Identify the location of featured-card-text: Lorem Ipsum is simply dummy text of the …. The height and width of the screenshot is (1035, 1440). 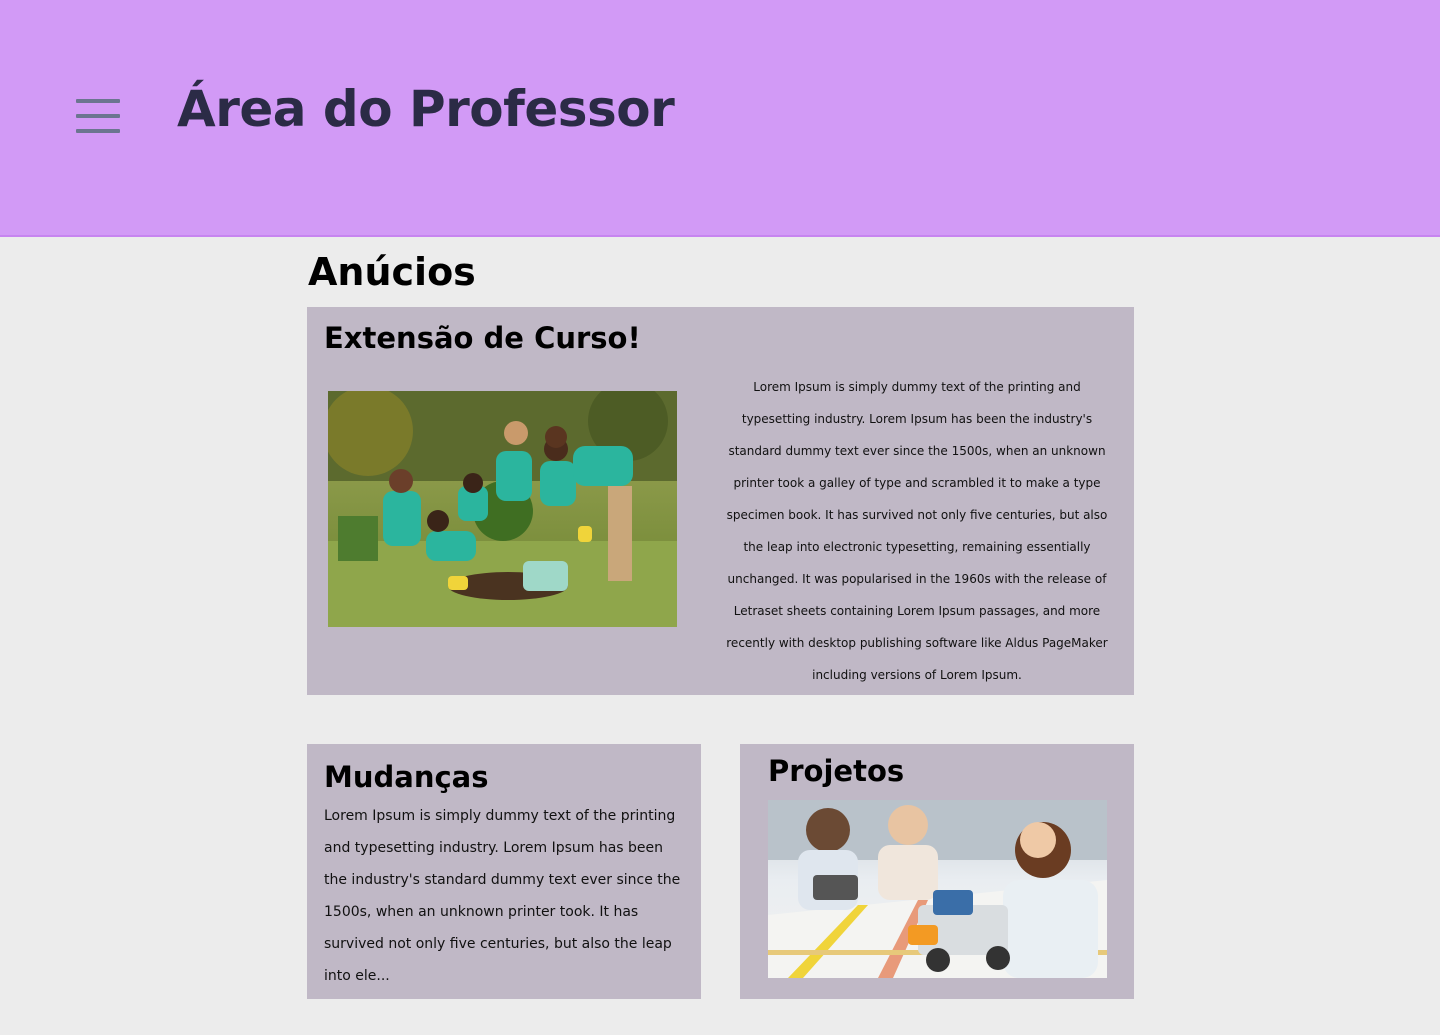
(917, 531).